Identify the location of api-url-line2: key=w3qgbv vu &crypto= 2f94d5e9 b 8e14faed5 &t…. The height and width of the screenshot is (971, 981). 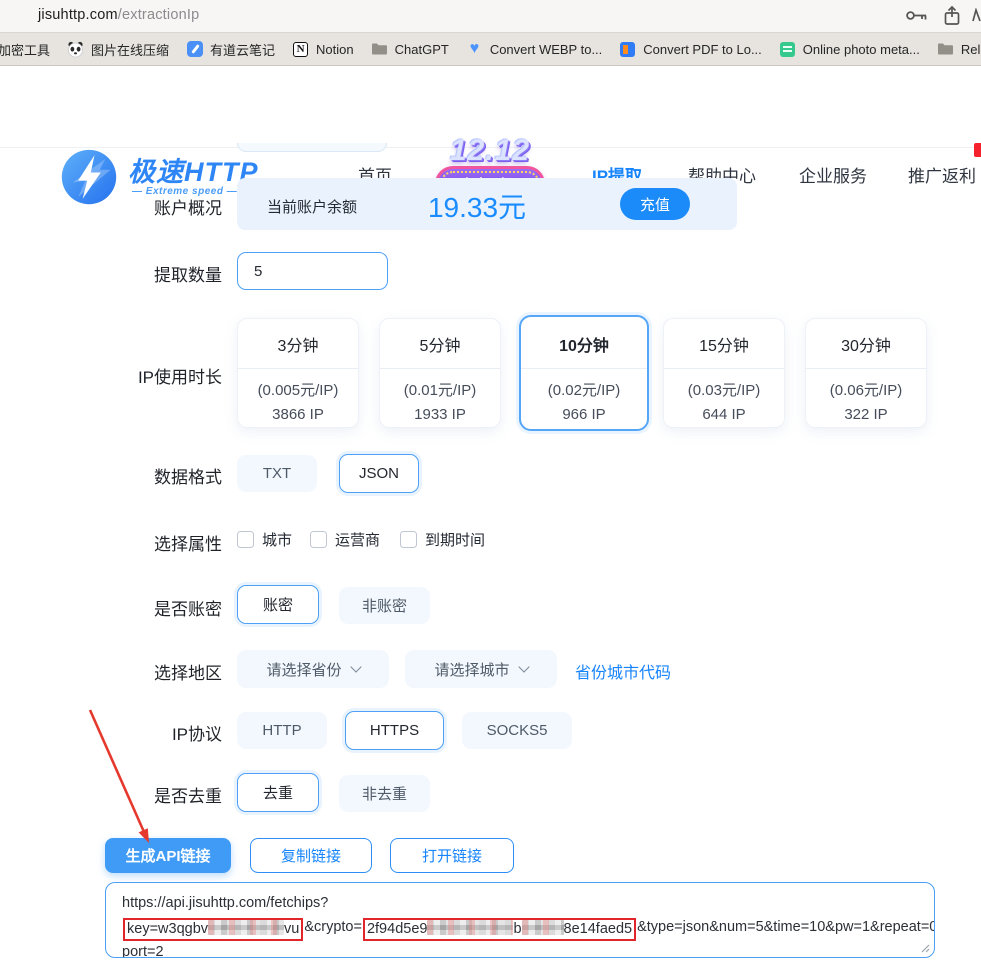
(528, 928).